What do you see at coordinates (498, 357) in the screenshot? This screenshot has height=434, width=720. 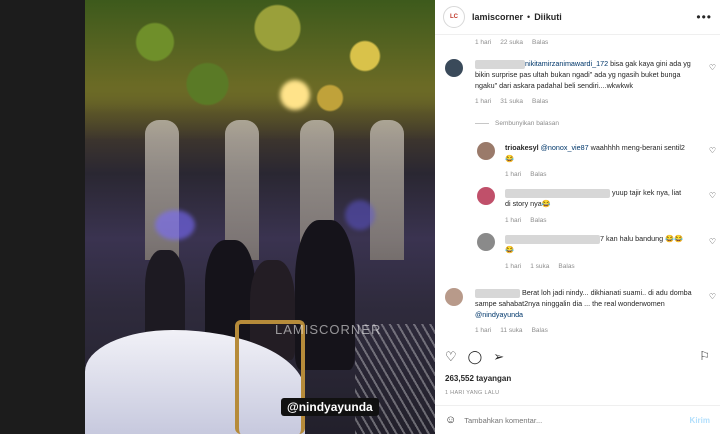 I see `share-icon: ➢` at bounding box center [498, 357].